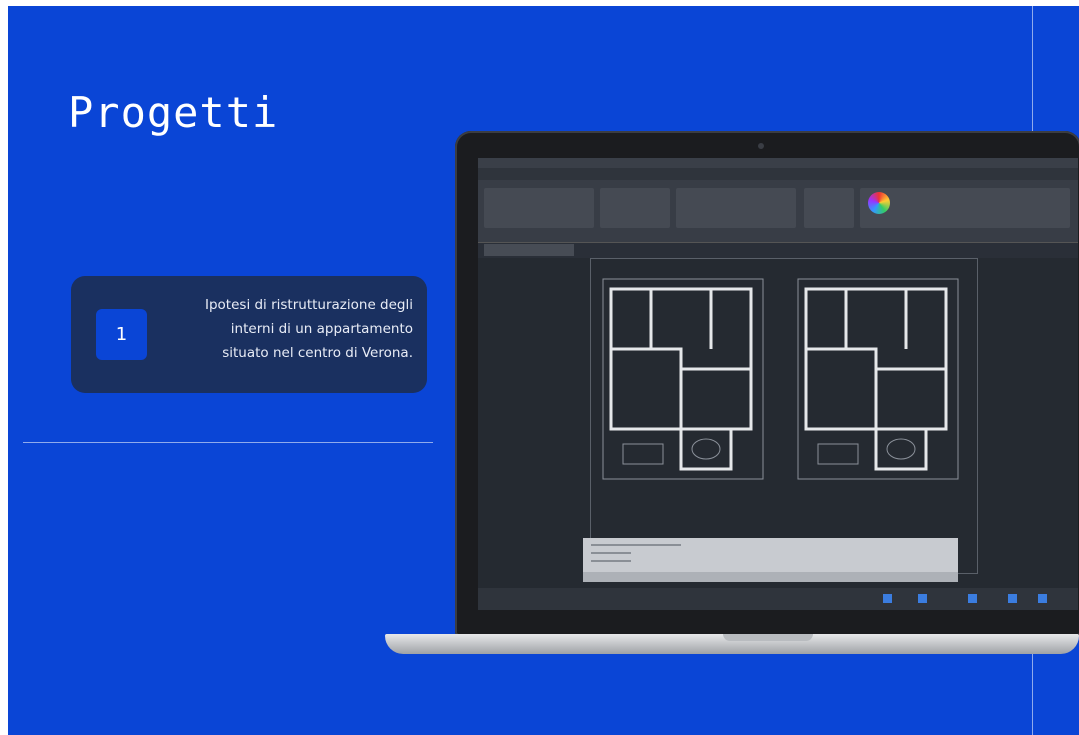  I want to click on cad-status-bar, so click(778, 599).